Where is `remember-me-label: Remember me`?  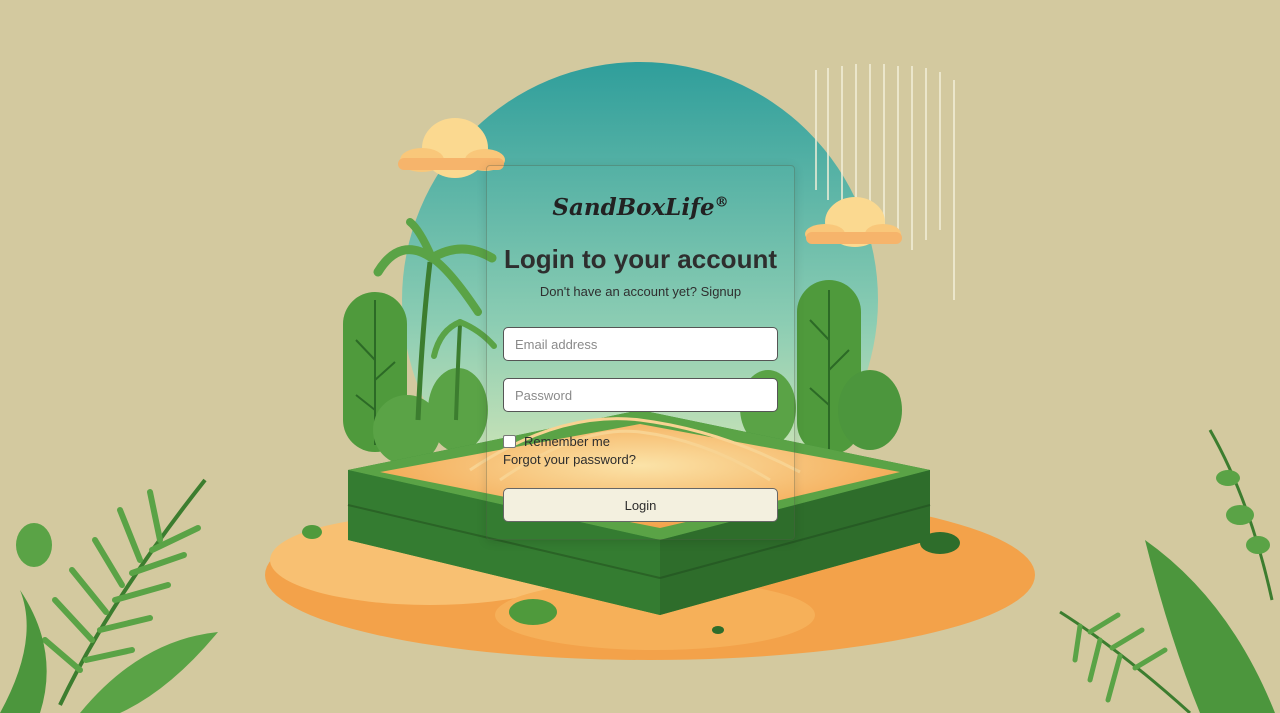 remember-me-label: Remember me is located at coordinates (567, 441).